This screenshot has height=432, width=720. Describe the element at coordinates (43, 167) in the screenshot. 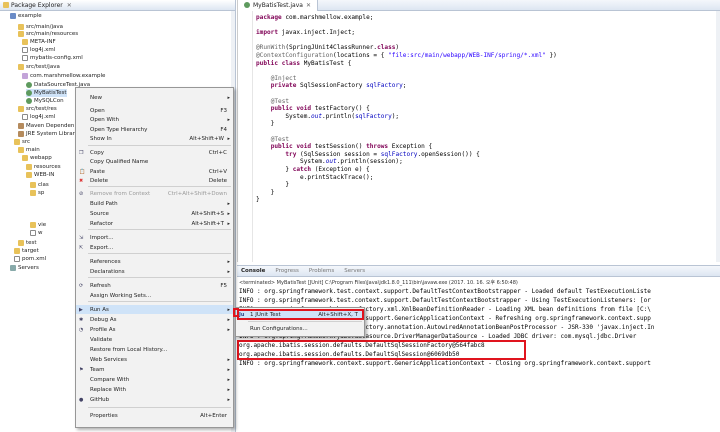

I see `tree-item: resources` at that location.